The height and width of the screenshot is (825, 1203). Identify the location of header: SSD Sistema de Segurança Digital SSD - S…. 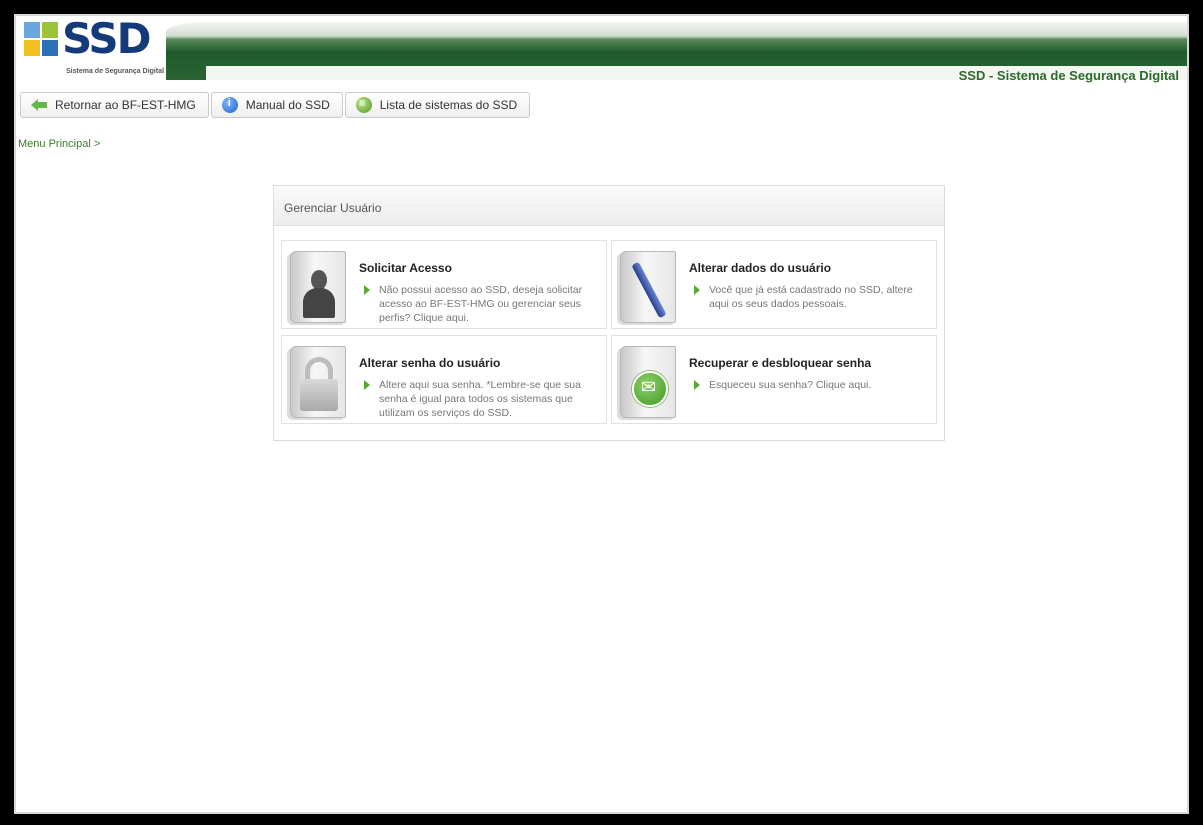
(601, 51).